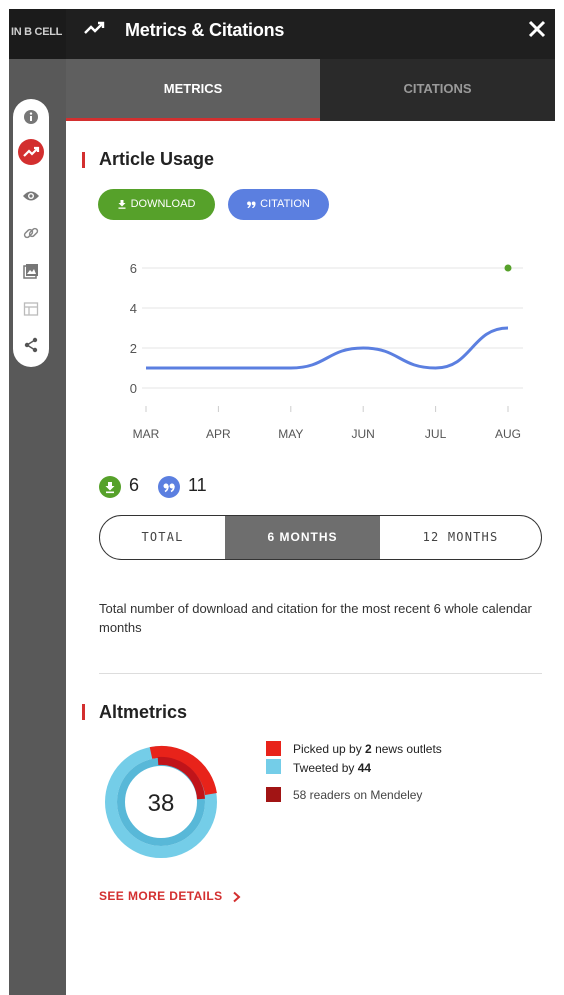  Describe the element at coordinates (437, 90) in the screenshot. I see `tab-citations: CITATIONS` at that location.